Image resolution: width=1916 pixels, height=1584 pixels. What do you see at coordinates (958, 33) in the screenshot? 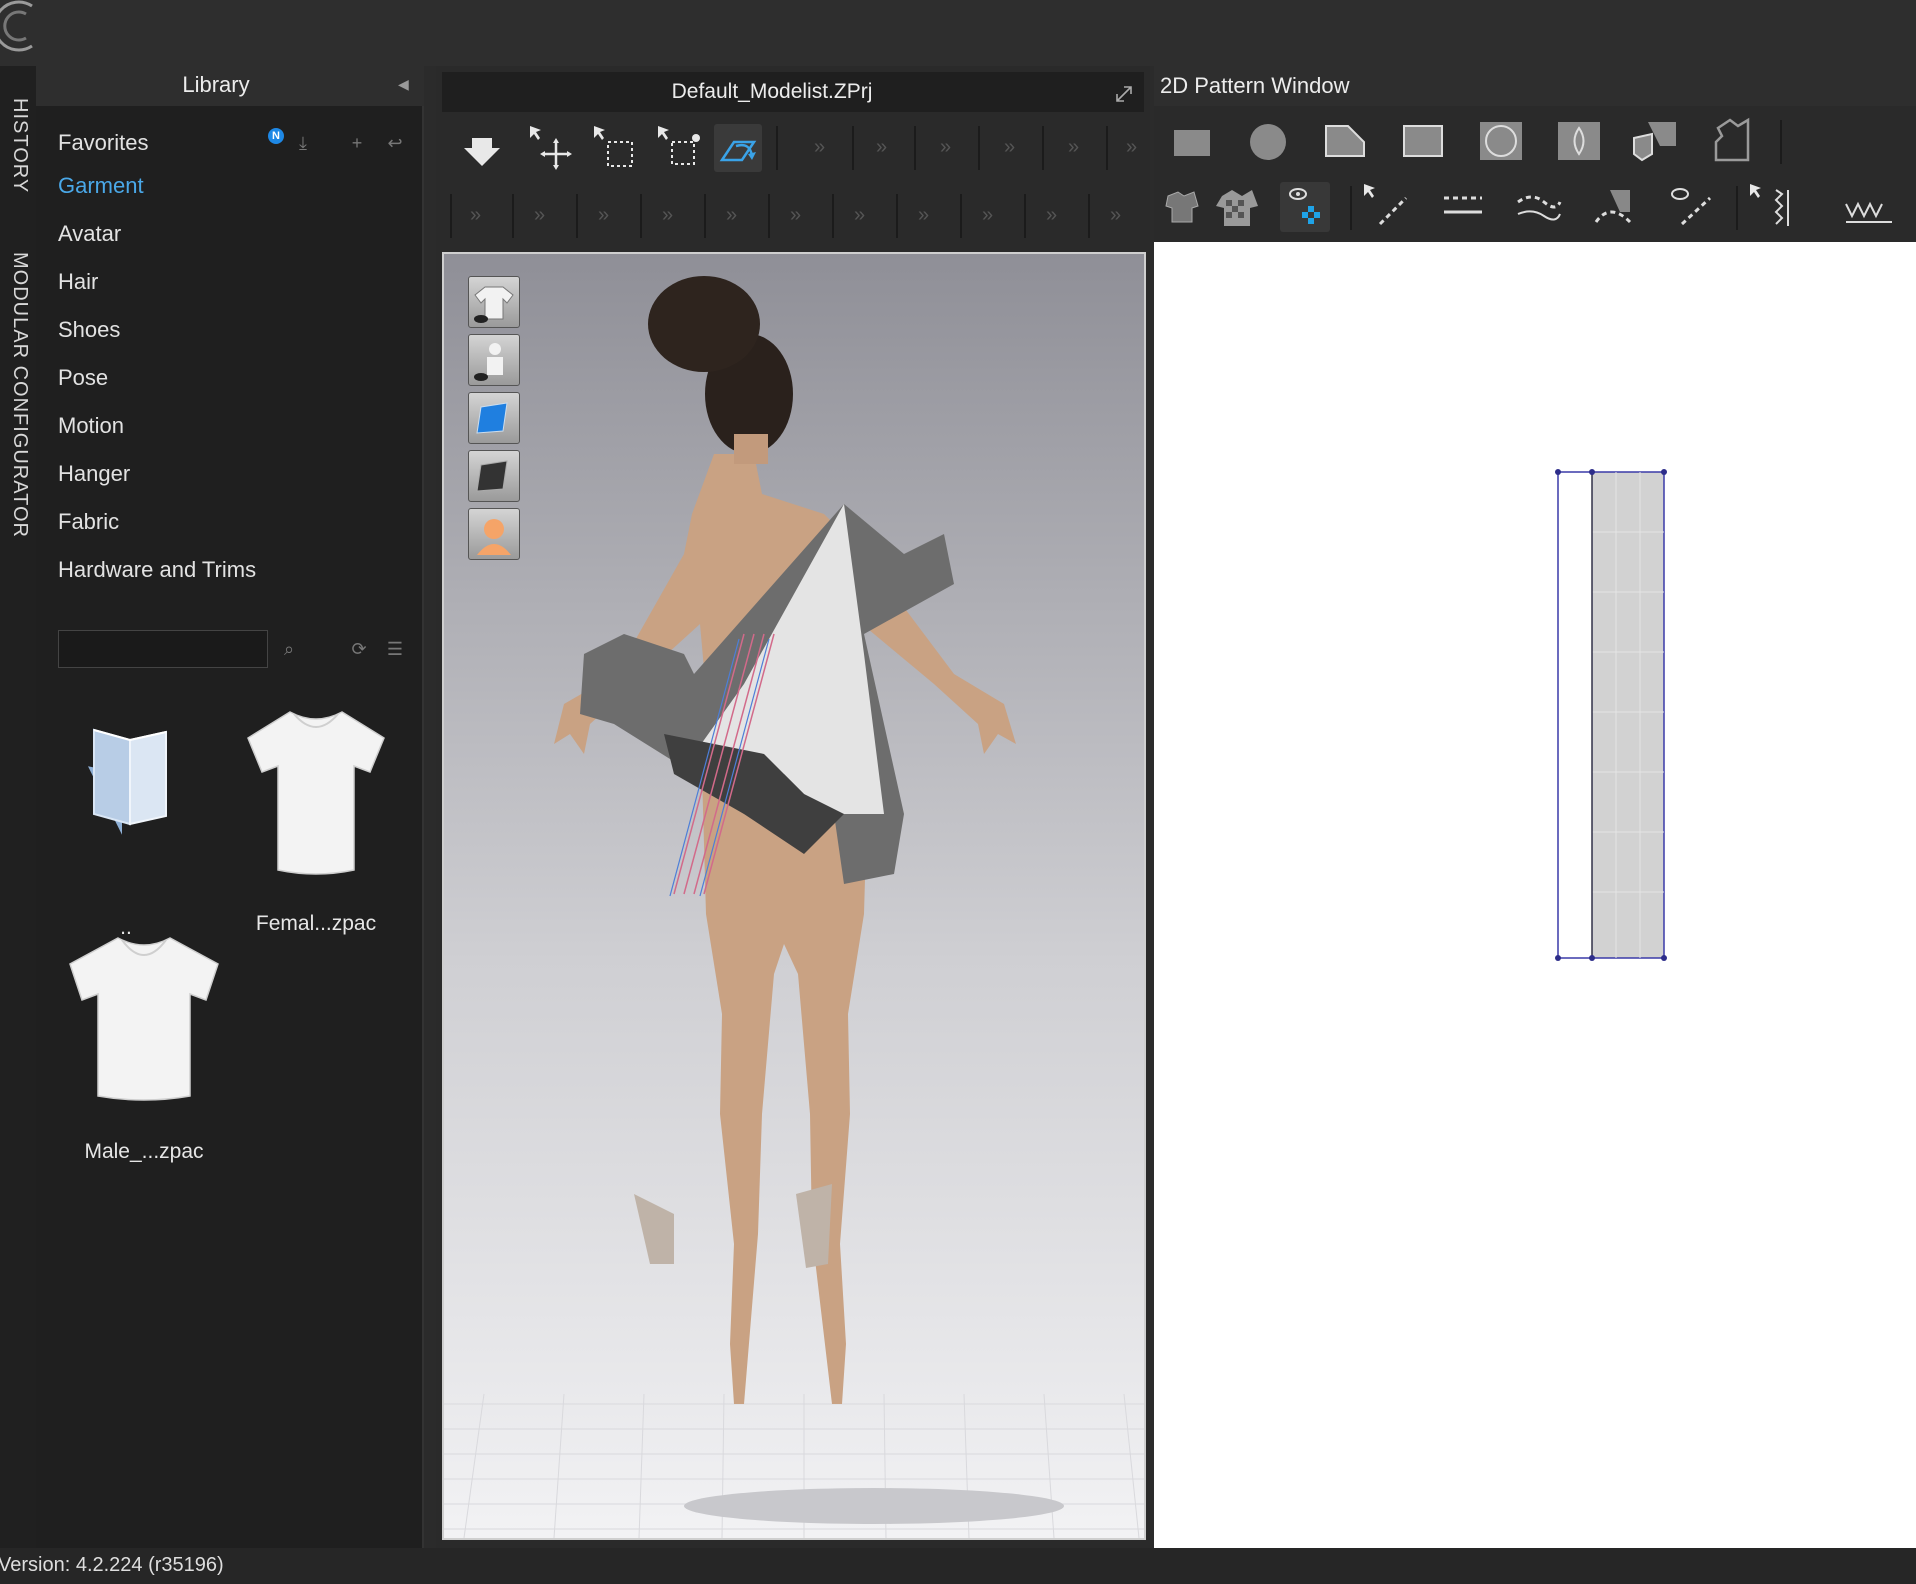
I see `app-title-bar` at bounding box center [958, 33].